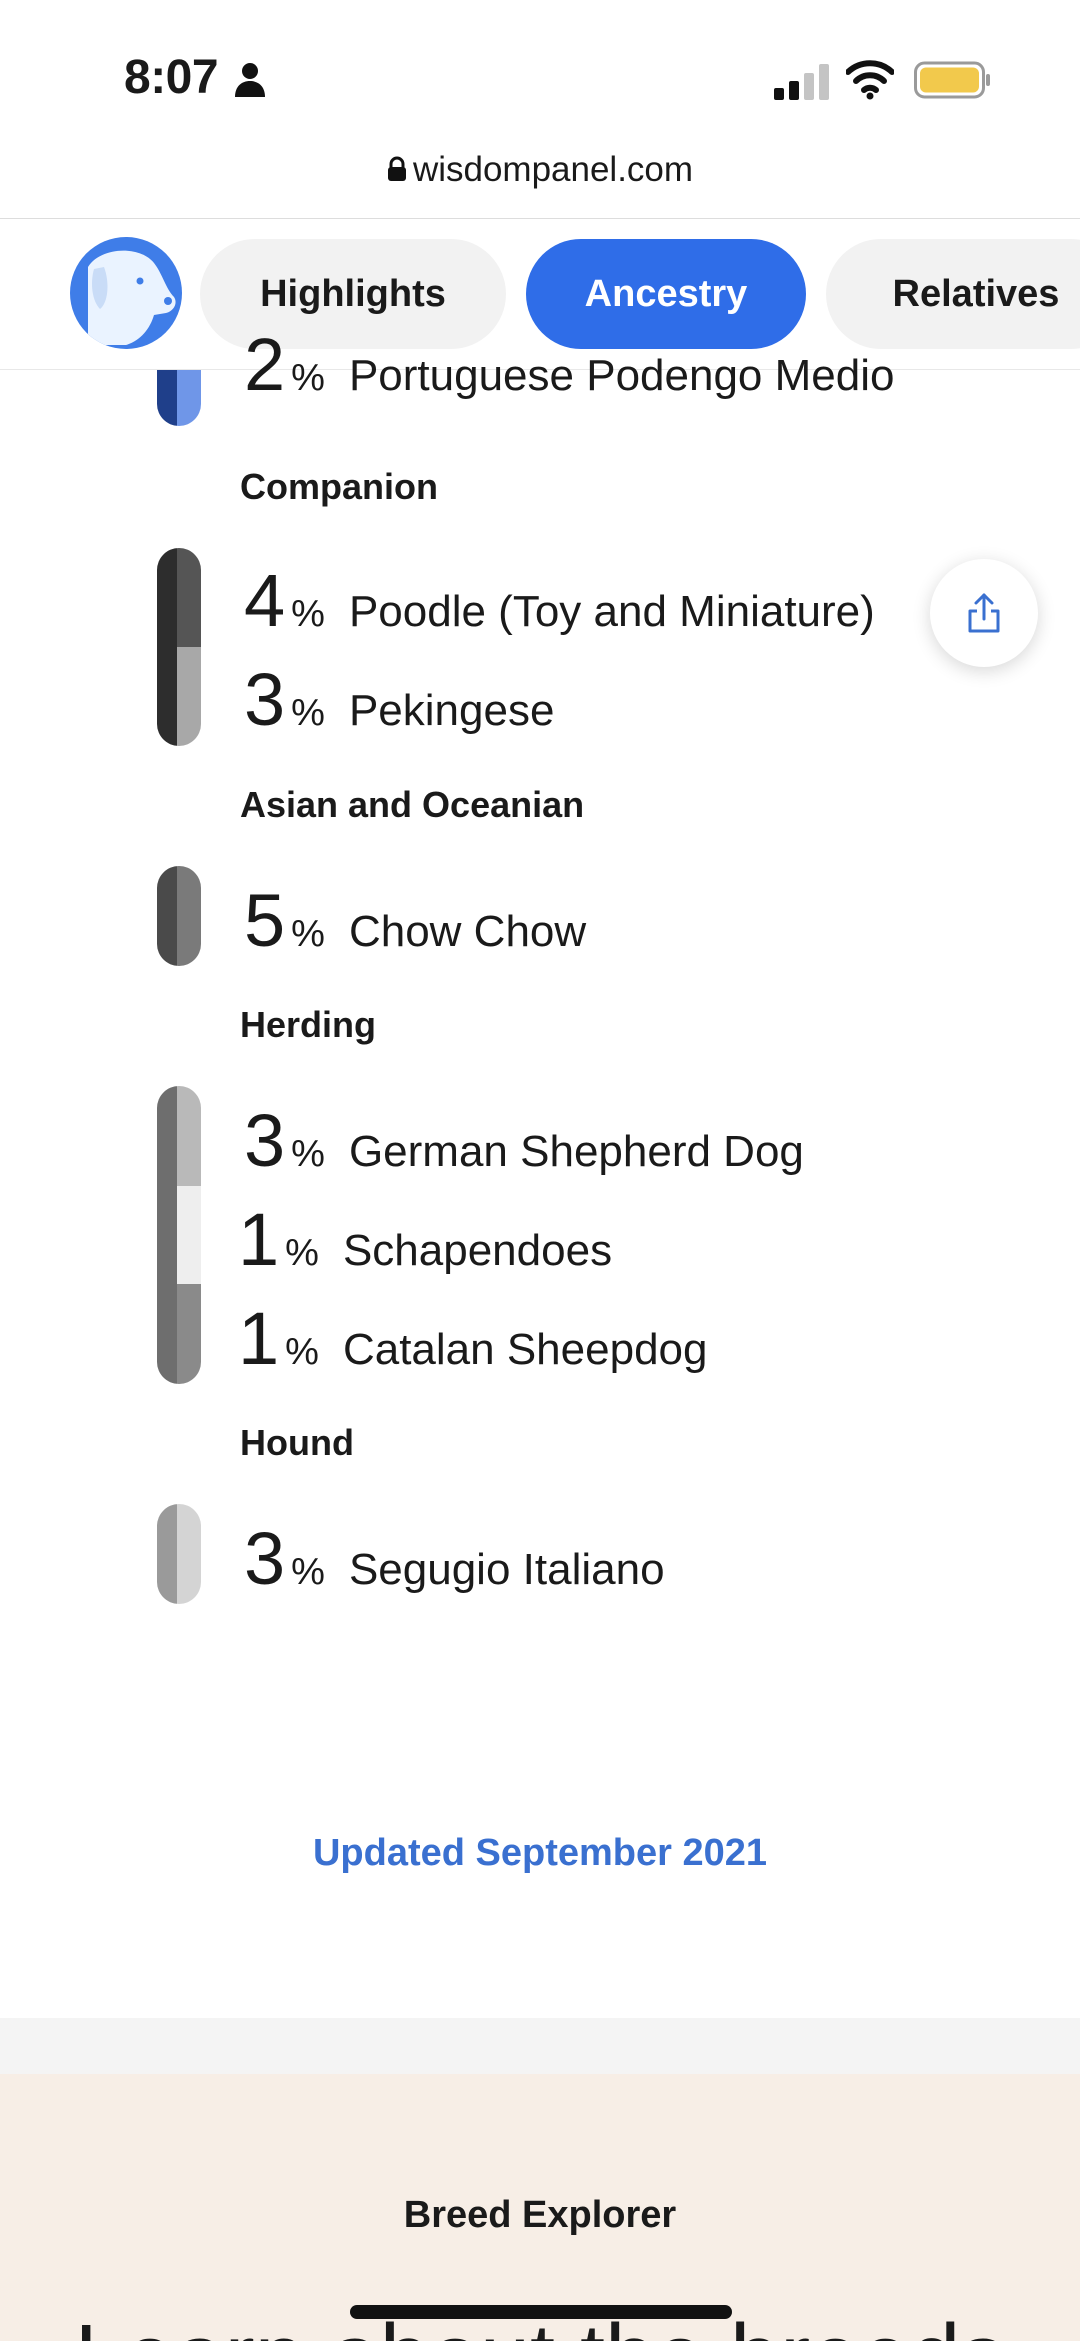  Describe the element at coordinates (541, 2312) in the screenshot. I see `home-indicator` at that location.